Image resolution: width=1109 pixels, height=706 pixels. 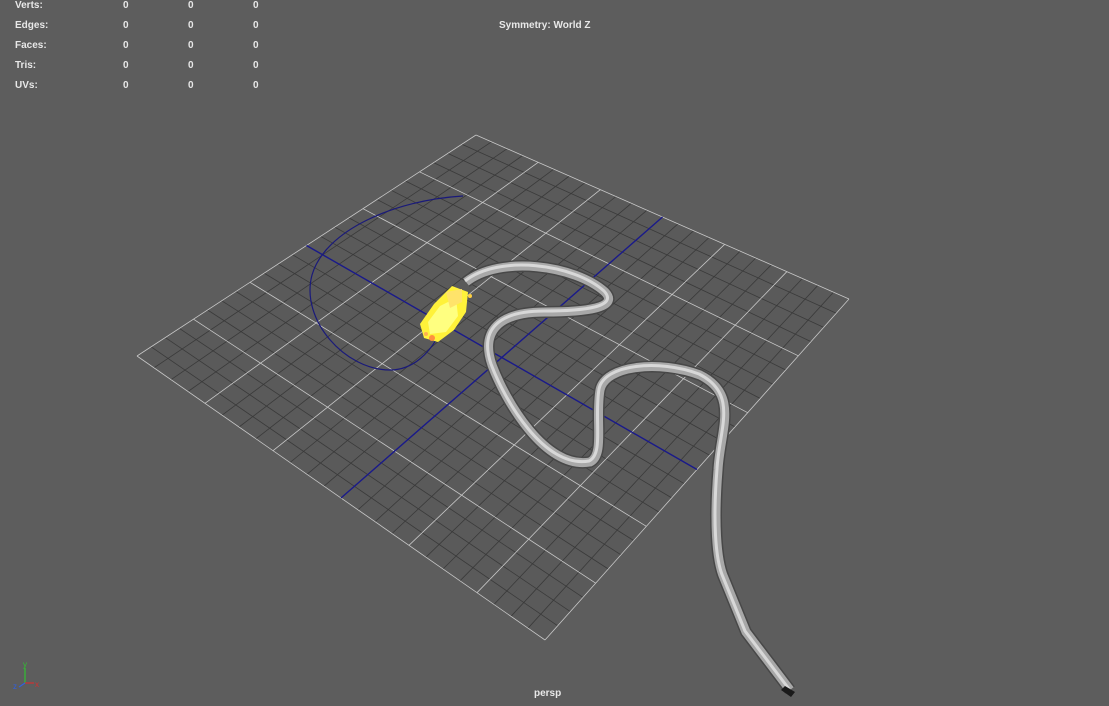 I want to click on stat-row-verts: Verts: 0 0 0, so click(x=145, y=6).